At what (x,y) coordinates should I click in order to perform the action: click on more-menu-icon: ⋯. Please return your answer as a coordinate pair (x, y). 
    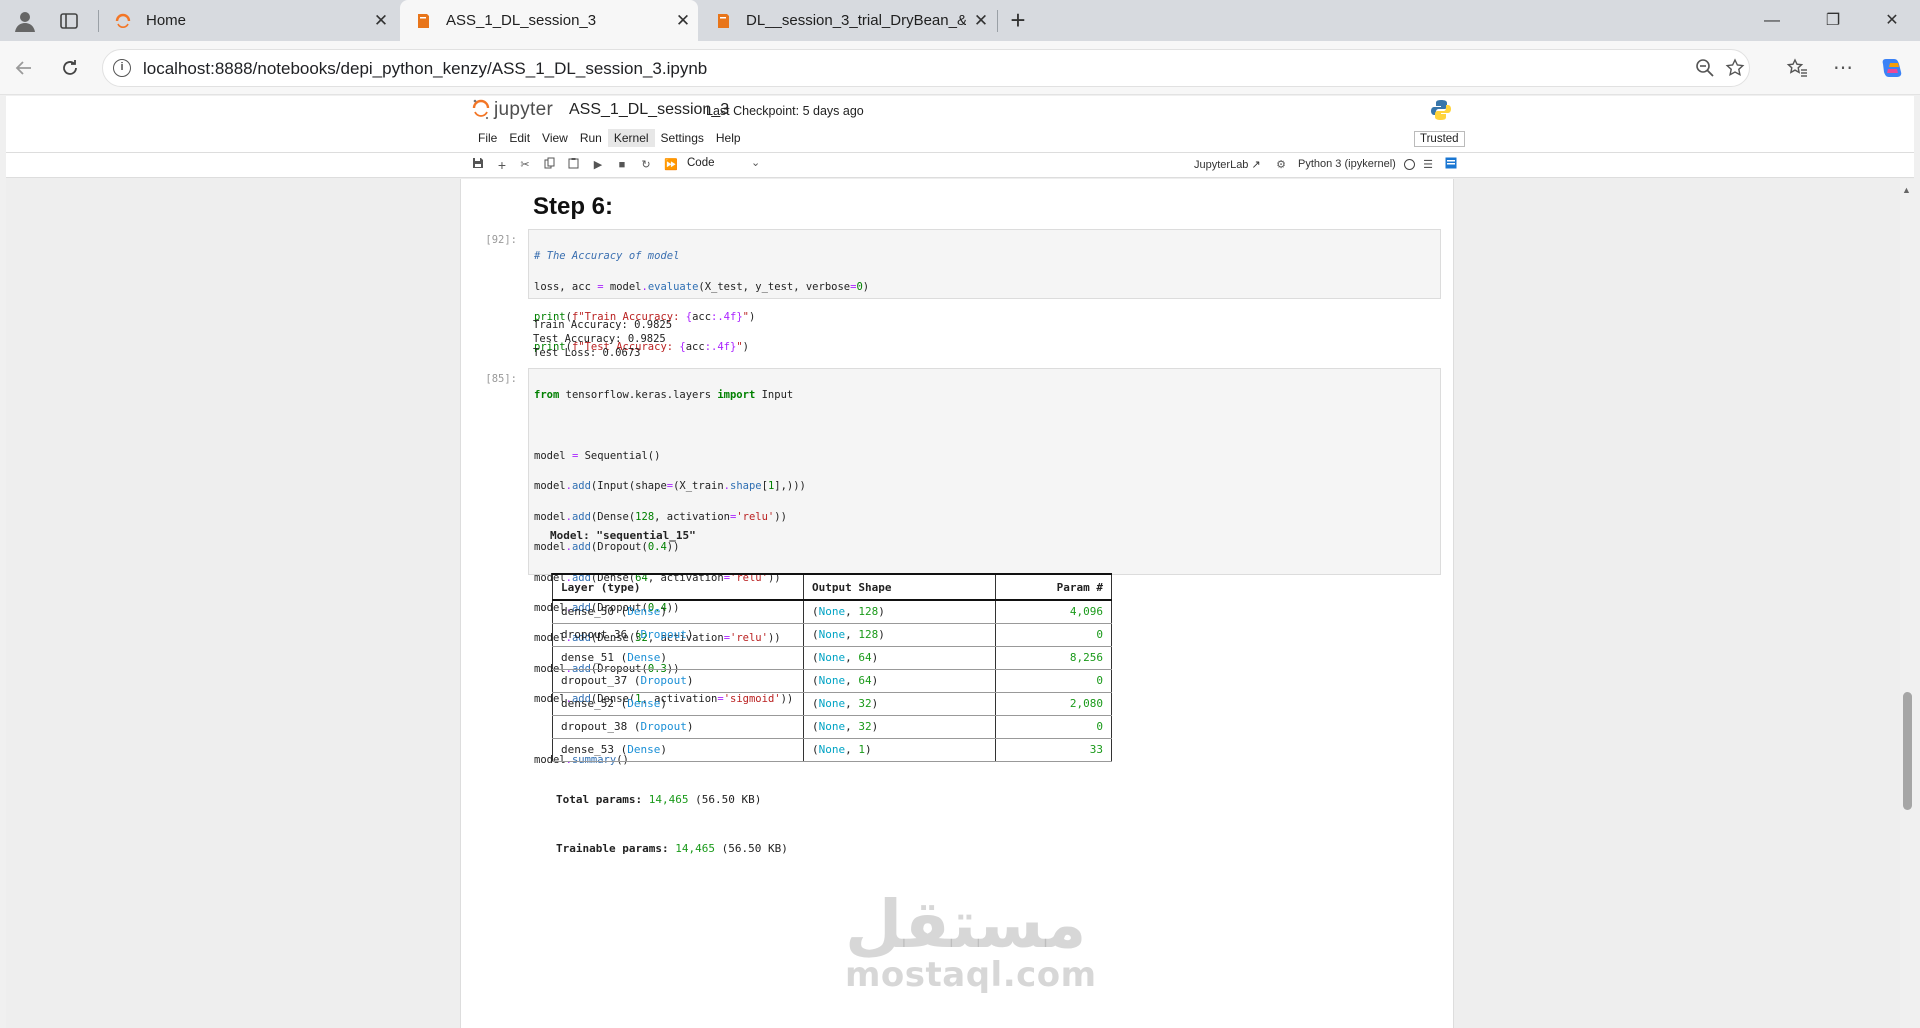
    Looking at the image, I should click on (1843, 68).